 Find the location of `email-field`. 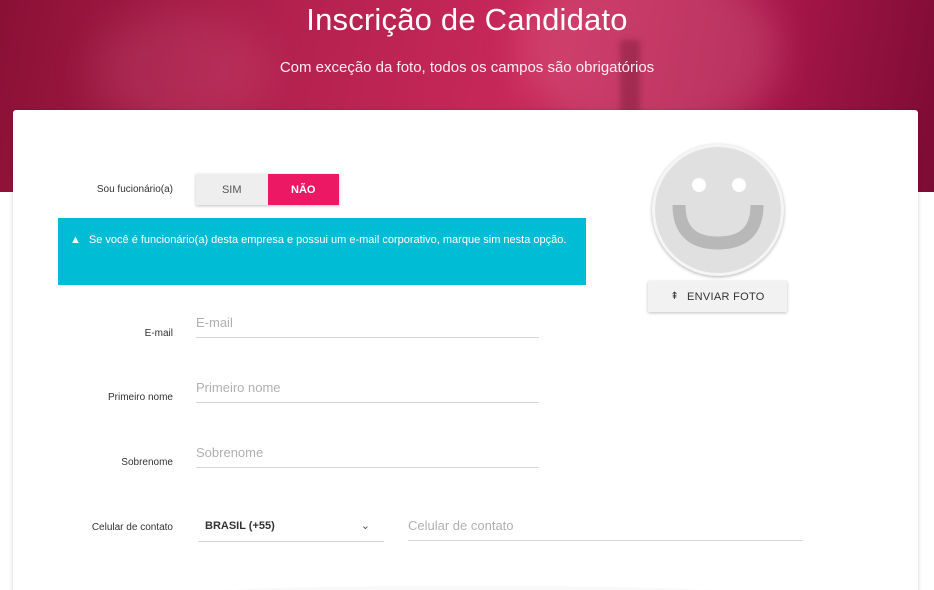

email-field is located at coordinates (367, 323).